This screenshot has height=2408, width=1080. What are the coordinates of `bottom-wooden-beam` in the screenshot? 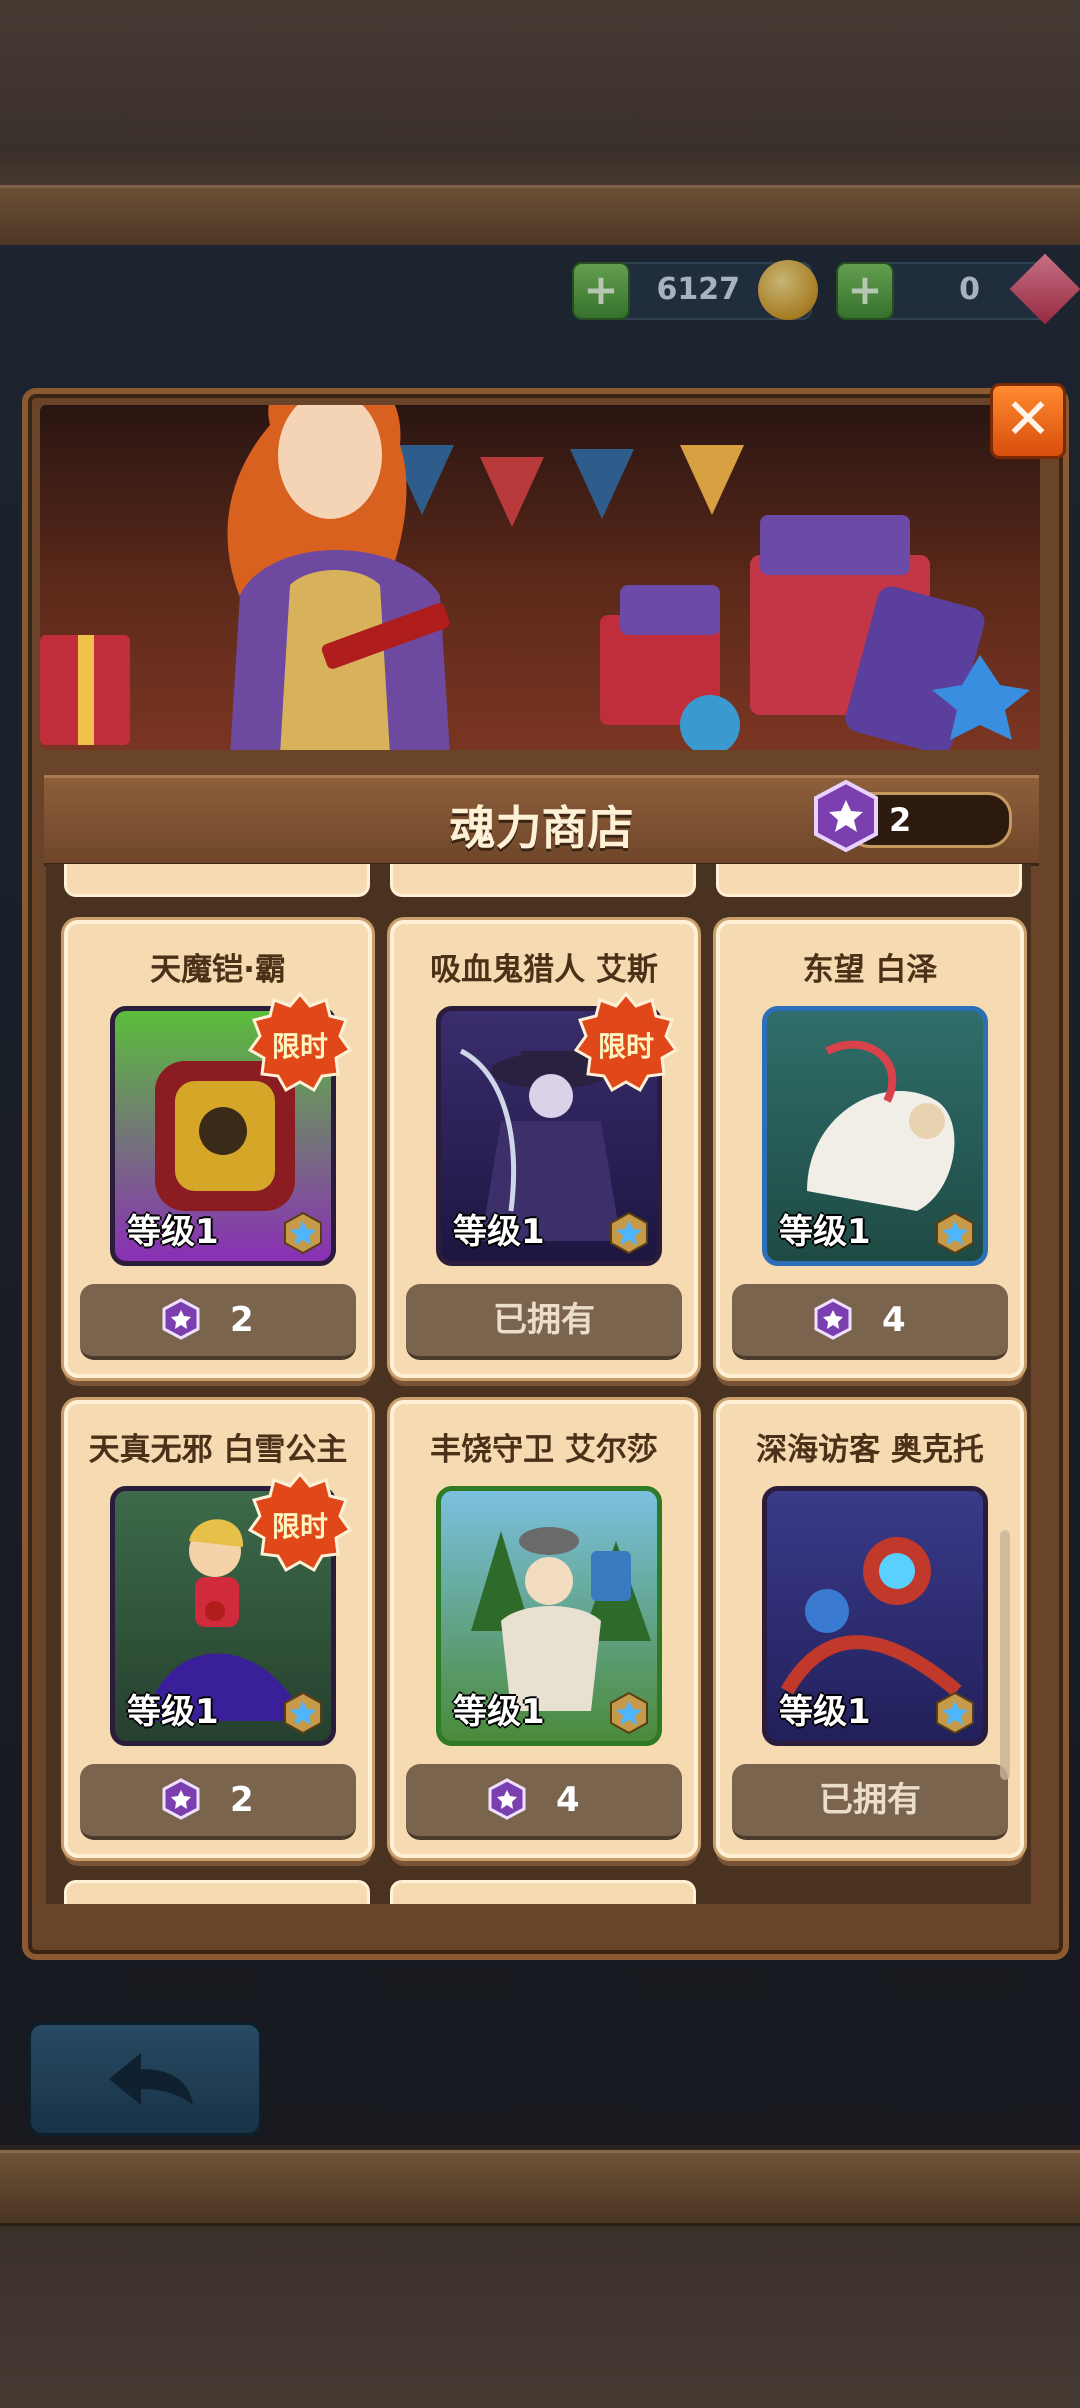 It's located at (540, 2188).